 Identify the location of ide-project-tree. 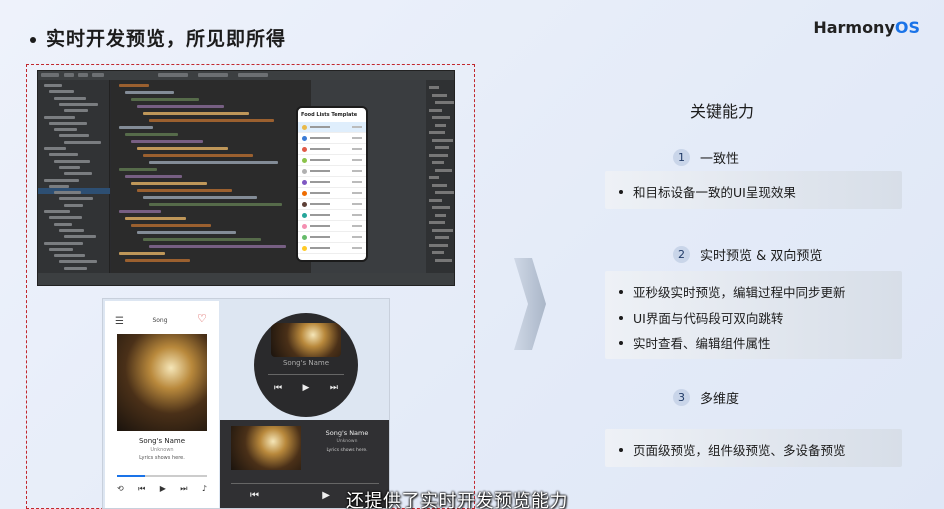
(74, 177).